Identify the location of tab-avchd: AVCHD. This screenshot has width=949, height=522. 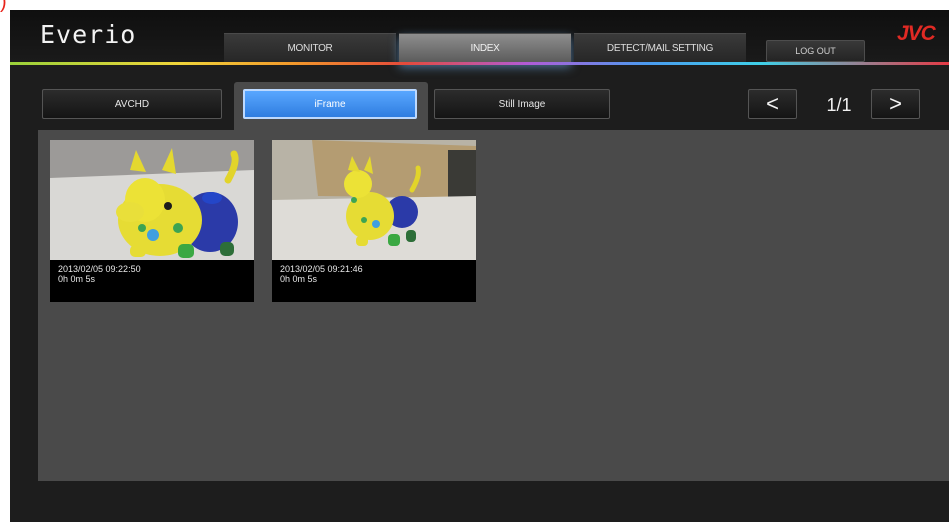
(132, 104).